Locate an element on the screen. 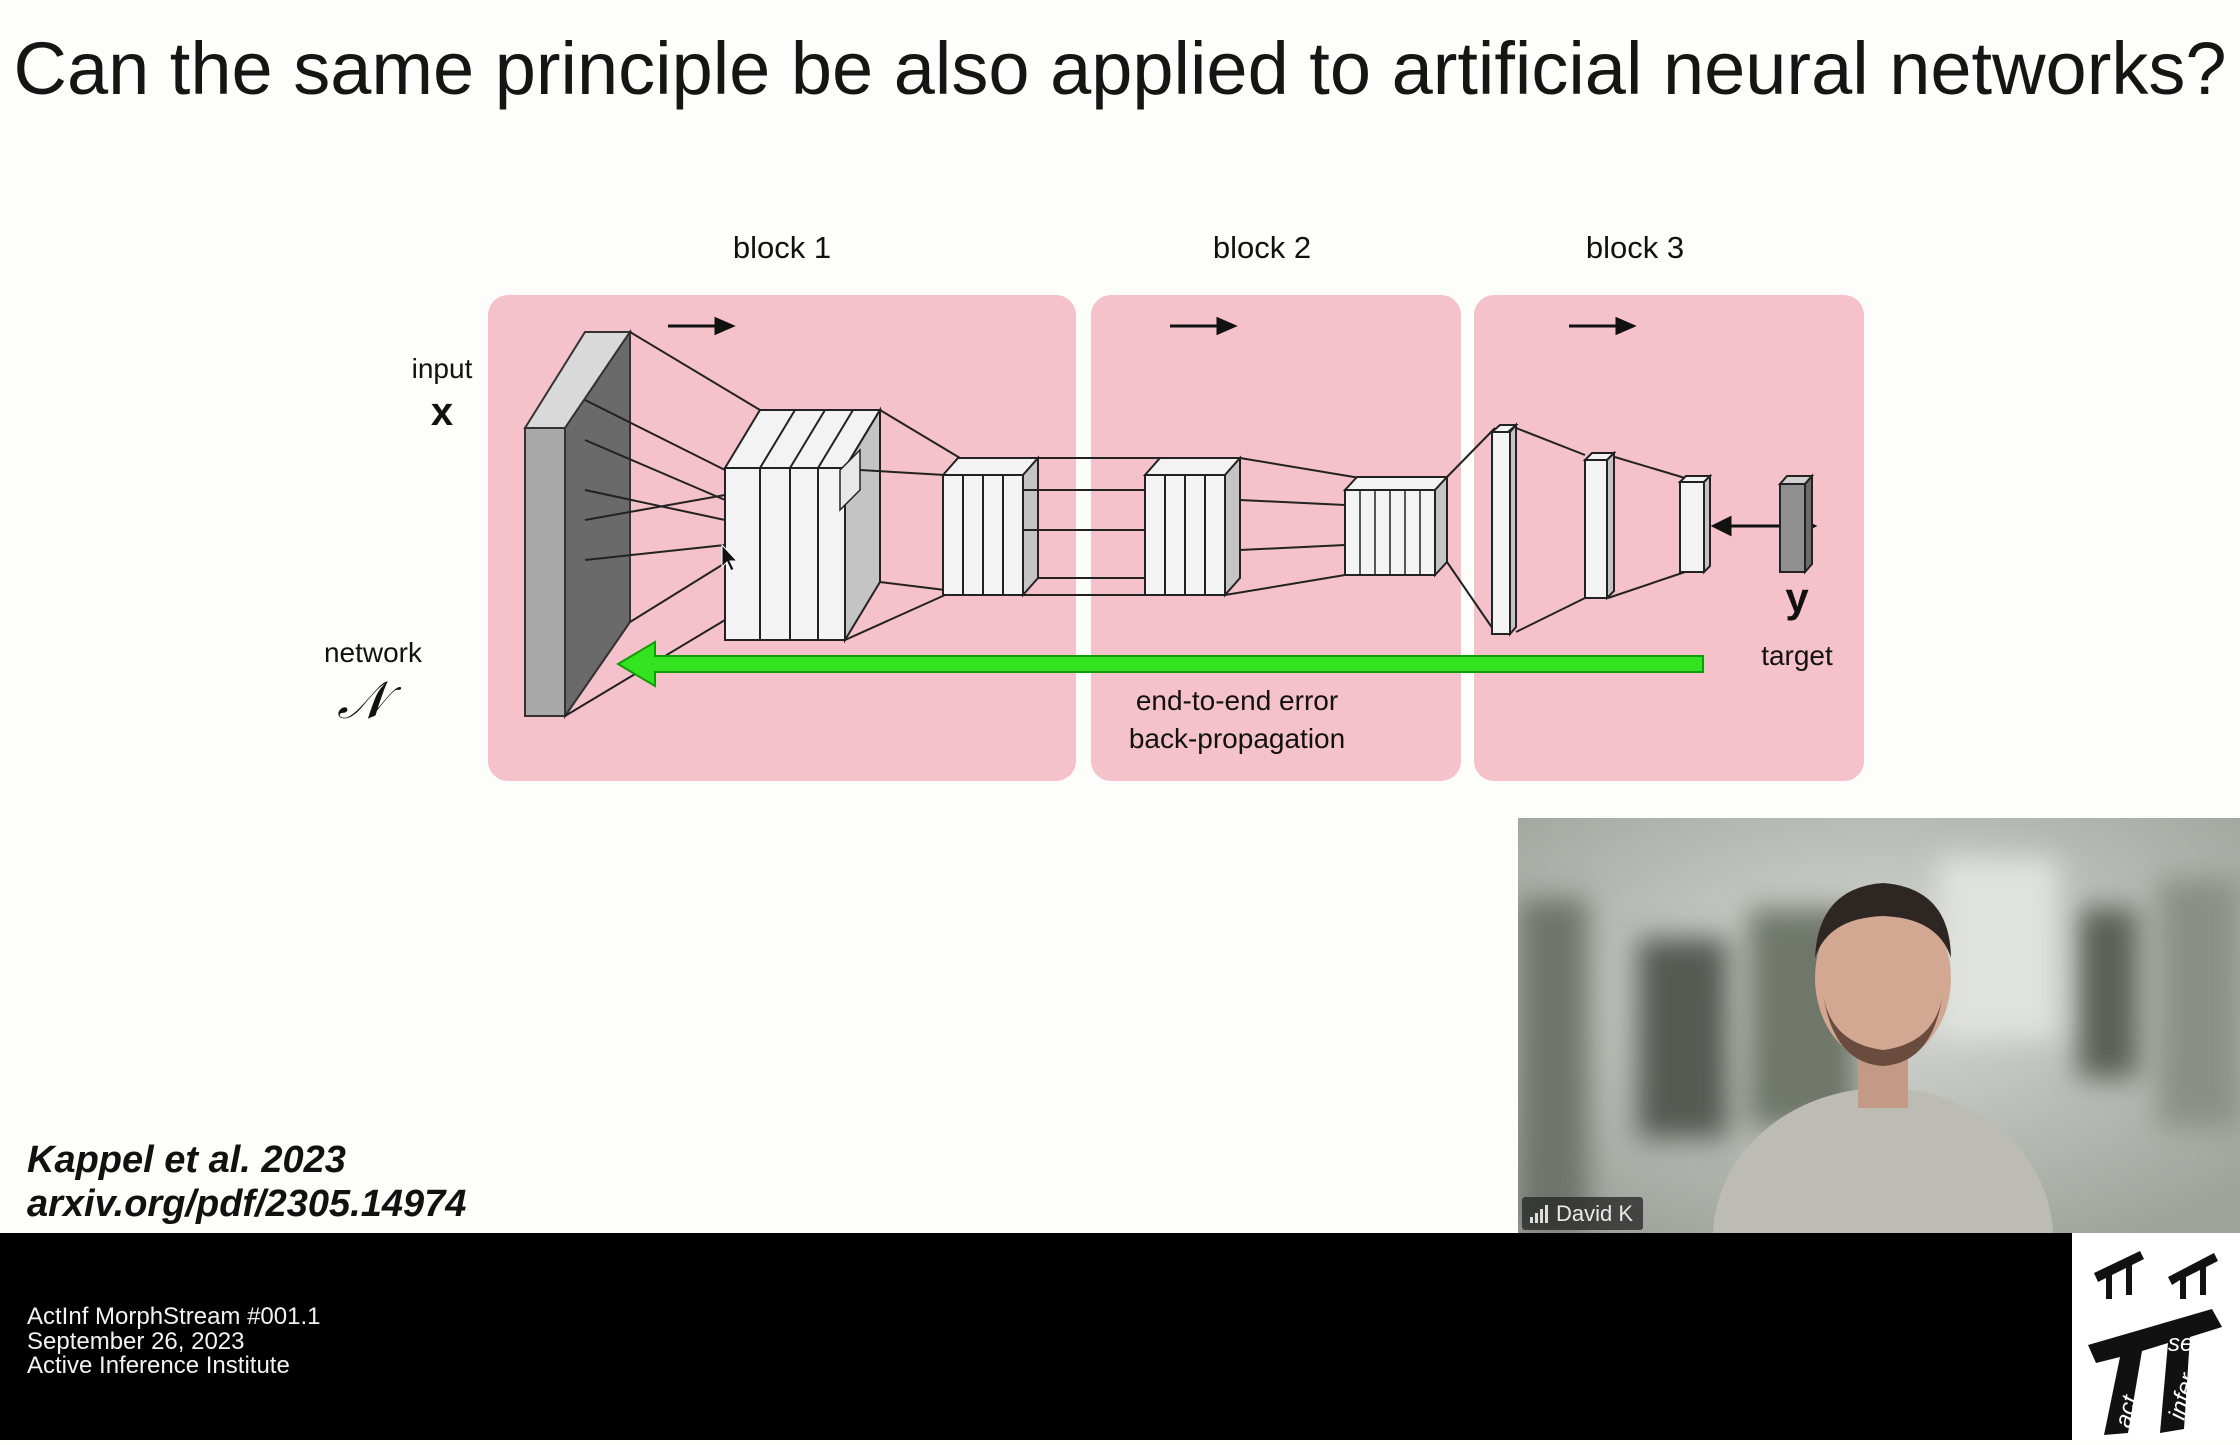  block-2-label: block 2 is located at coordinates (1262, 247).